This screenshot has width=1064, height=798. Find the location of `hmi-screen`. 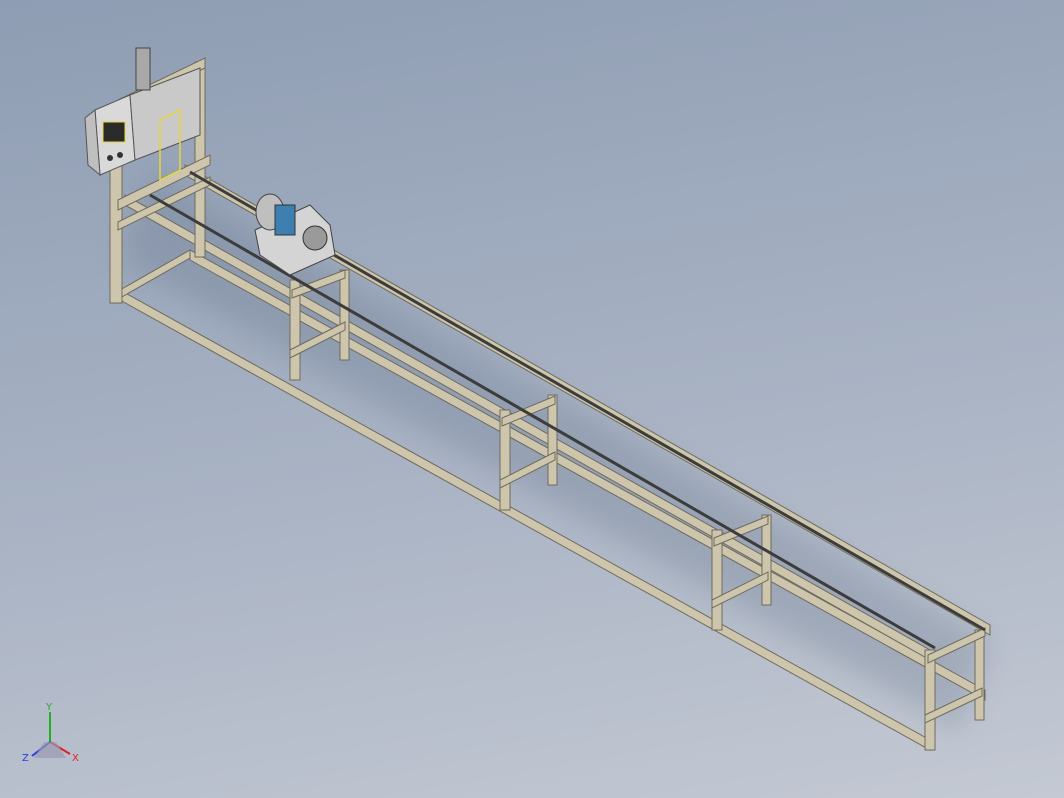

hmi-screen is located at coordinates (114, 132).